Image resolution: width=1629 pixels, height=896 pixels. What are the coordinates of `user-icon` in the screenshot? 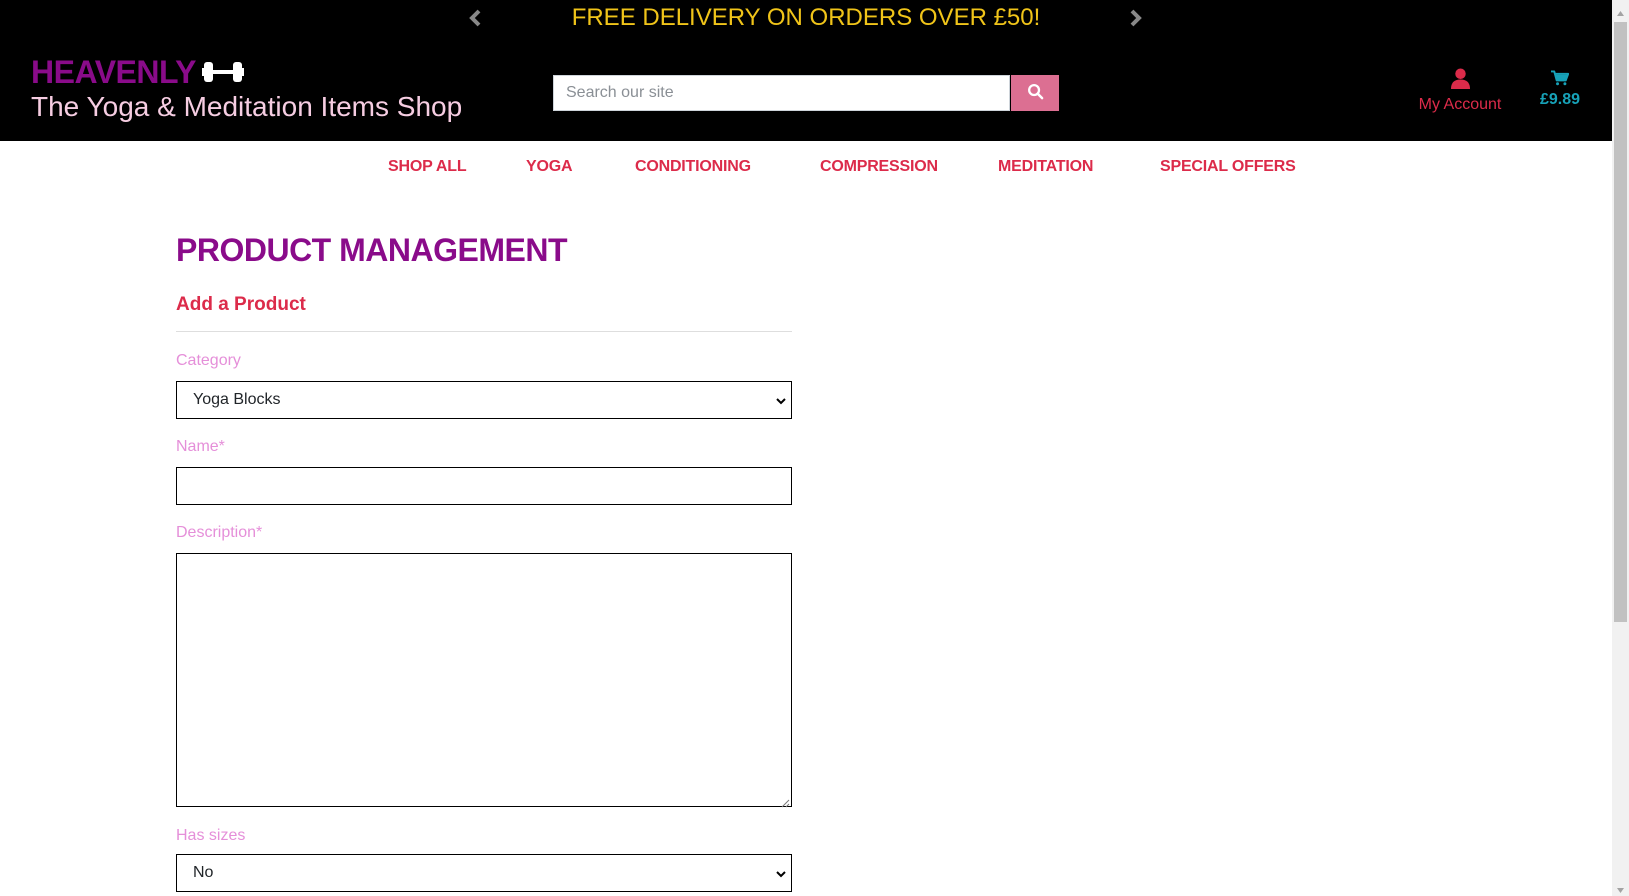 It's located at (1460, 80).